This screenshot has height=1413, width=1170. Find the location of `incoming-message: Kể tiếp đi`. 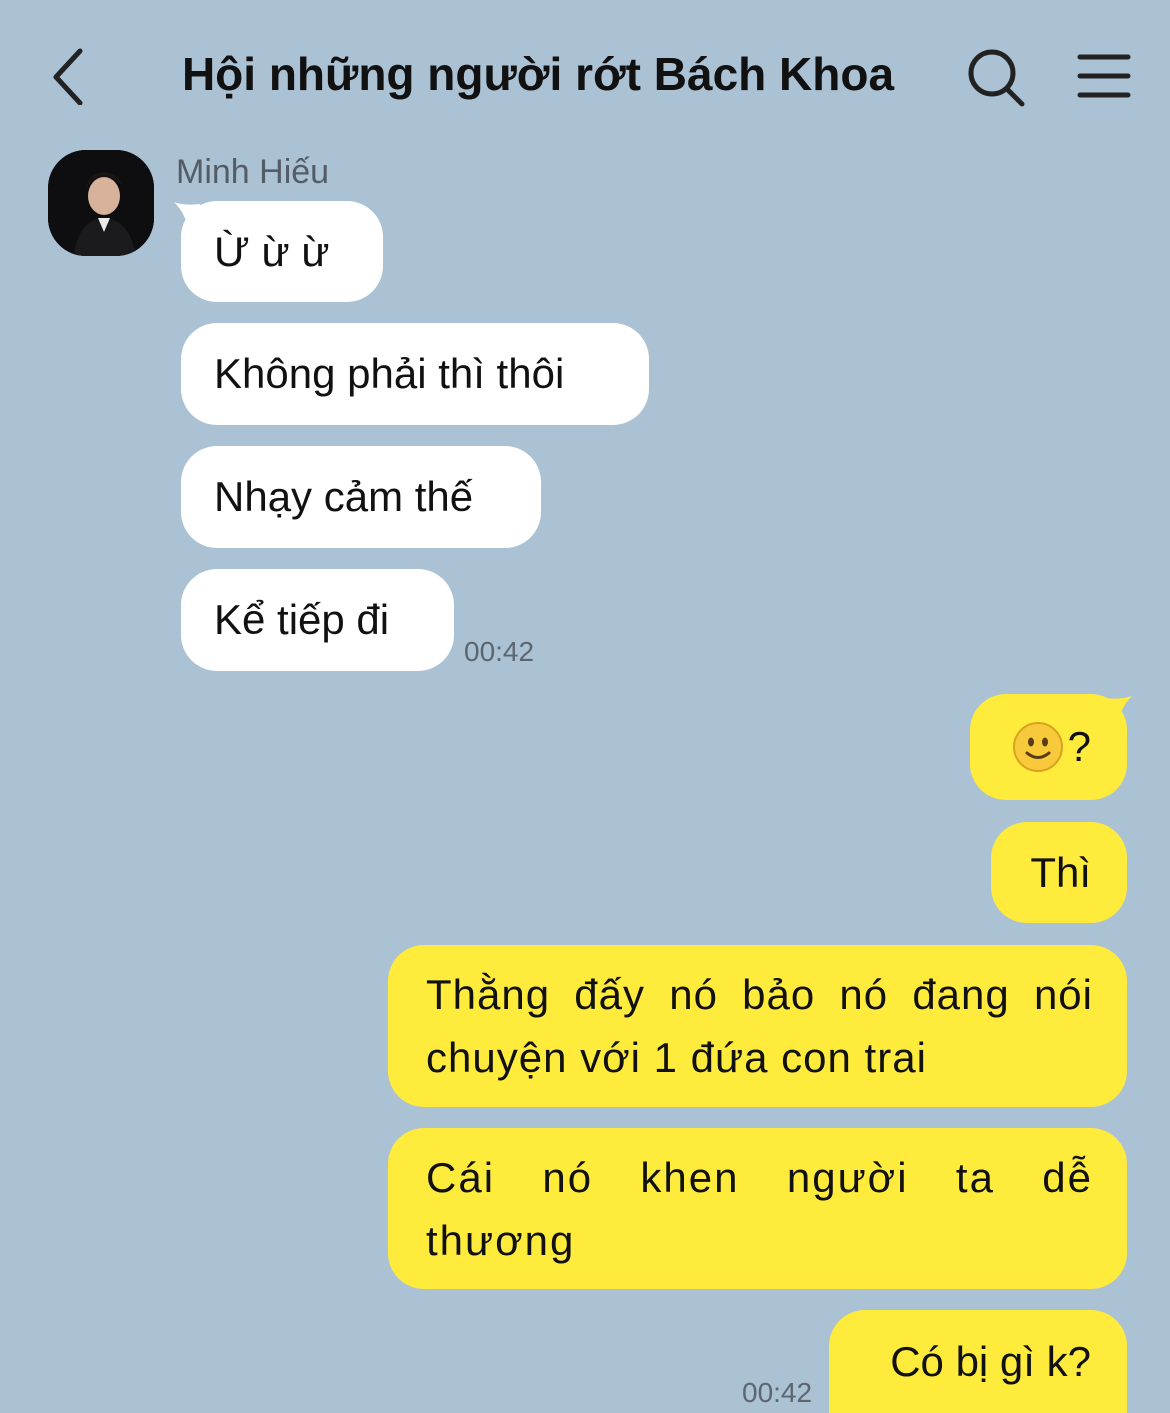

incoming-message: Kể tiếp đi is located at coordinates (317, 620).